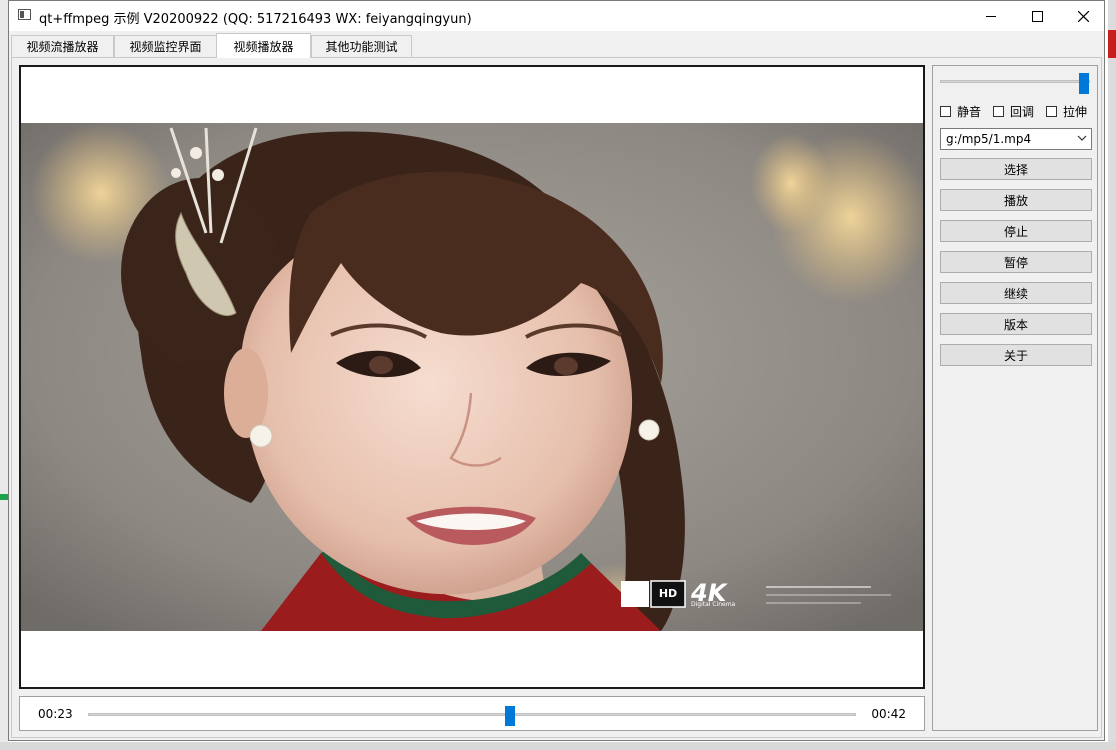 The width and height of the screenshot is (1116, 750). I want to click on volume-slider, so click(1015, 83).